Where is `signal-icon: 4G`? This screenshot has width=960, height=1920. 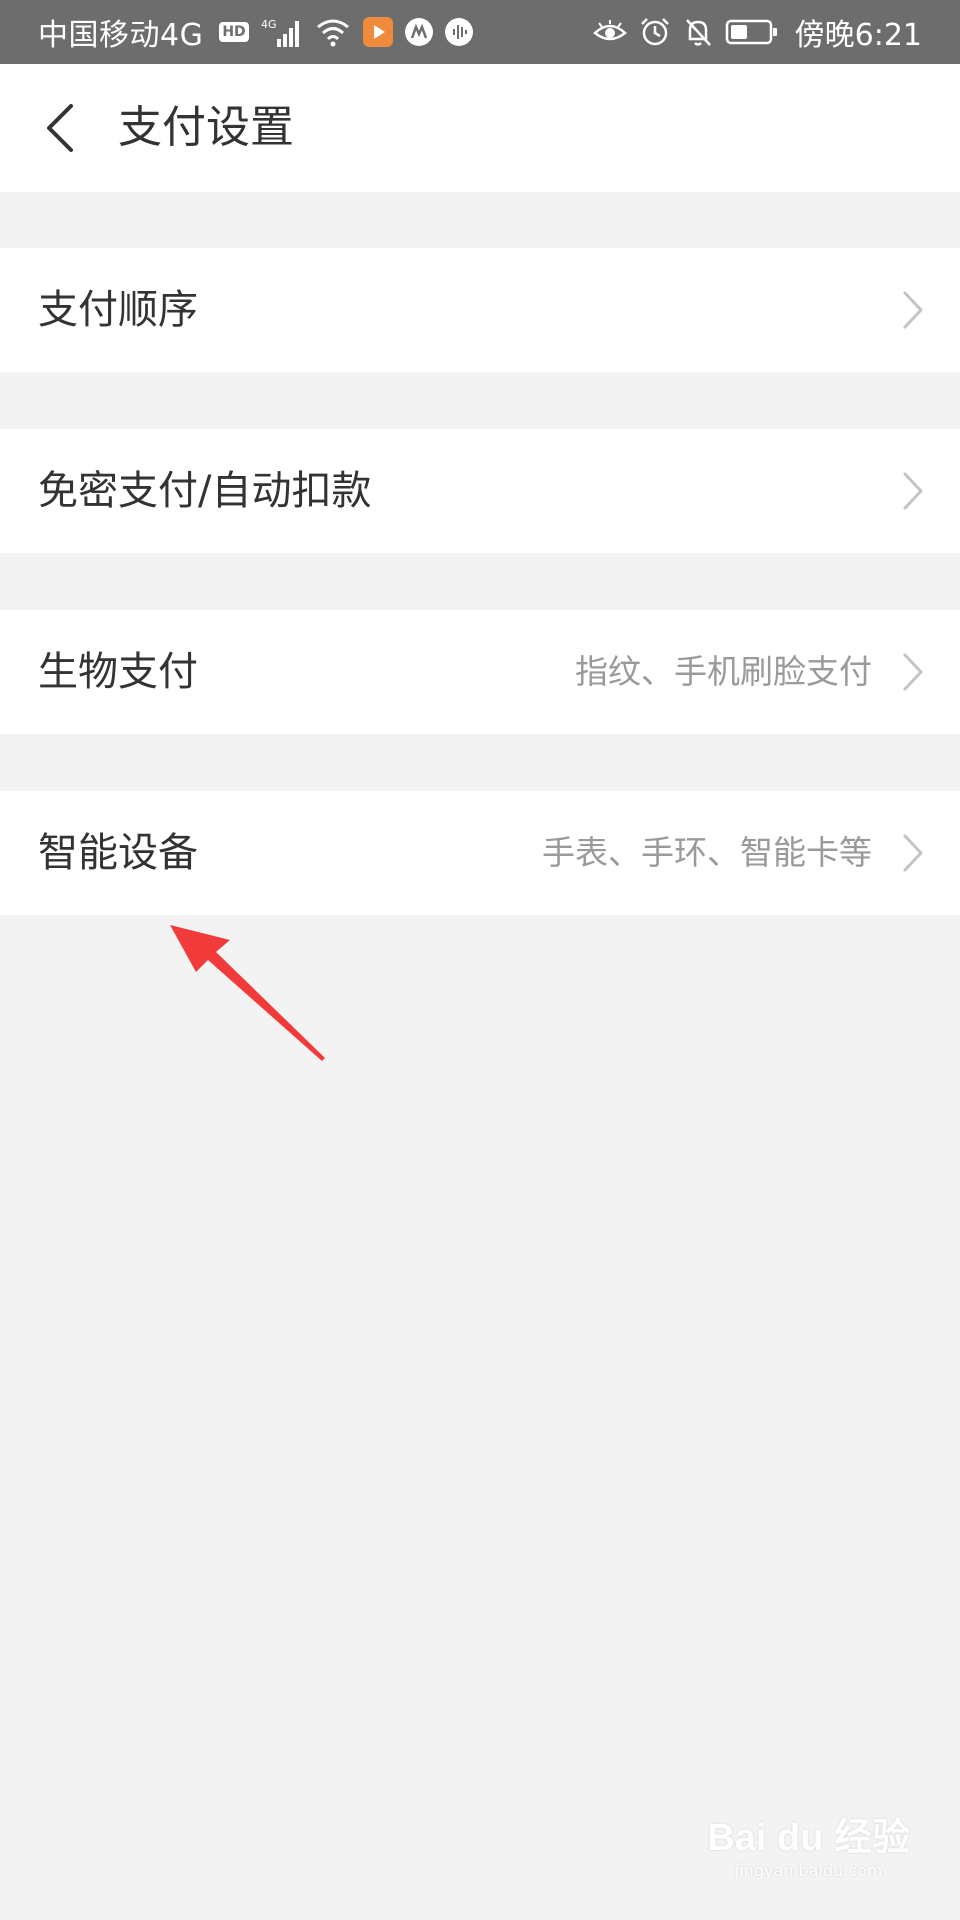 signal-icon: 4G is located at coordinates (282, 32).